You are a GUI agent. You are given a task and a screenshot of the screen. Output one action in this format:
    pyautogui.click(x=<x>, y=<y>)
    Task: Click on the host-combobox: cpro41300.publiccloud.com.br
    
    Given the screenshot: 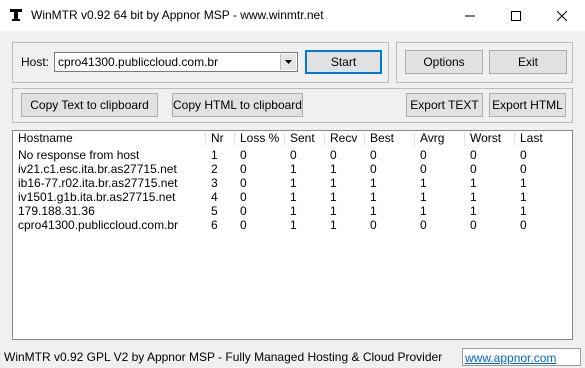 What is the action you would take?
    pyautogui.click(x=176, y=62)
    